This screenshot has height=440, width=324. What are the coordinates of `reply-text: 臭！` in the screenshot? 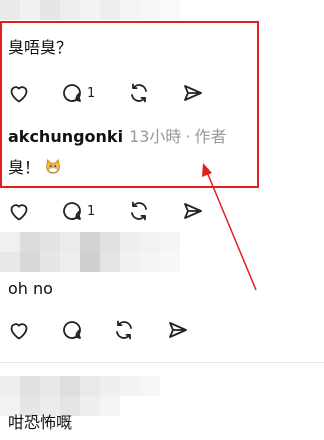 It's located at (24, 167).